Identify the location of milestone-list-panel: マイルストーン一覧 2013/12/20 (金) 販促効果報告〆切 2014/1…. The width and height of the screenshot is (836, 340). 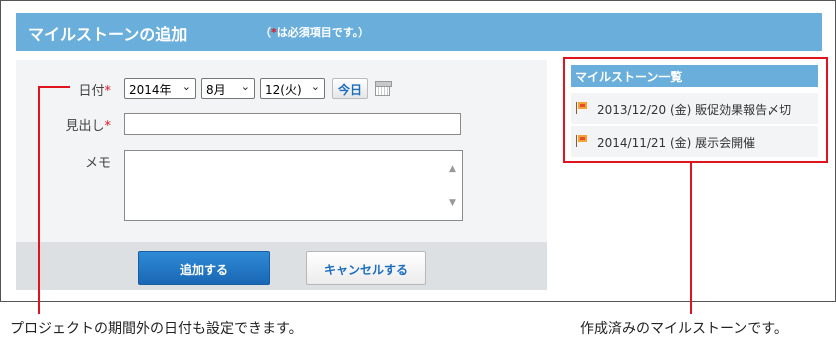
(695, 110).